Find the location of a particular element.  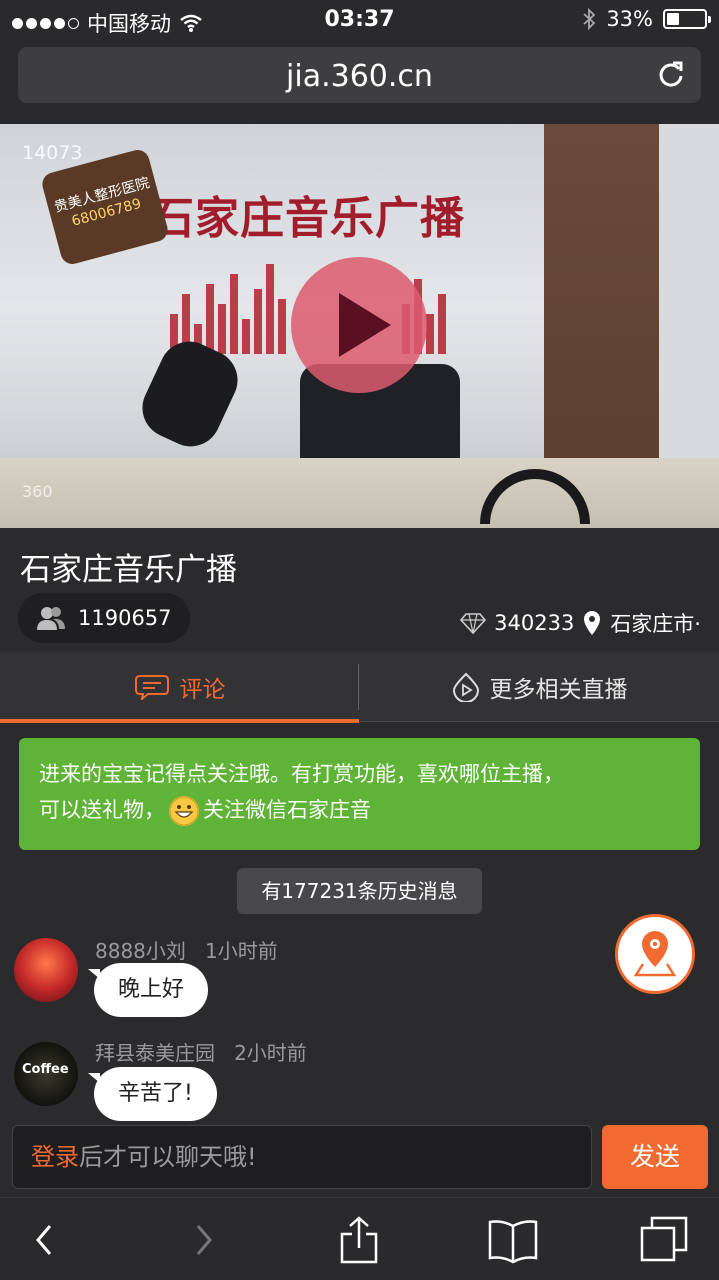

view-count: 14073 is located at coordinates (52, 153).